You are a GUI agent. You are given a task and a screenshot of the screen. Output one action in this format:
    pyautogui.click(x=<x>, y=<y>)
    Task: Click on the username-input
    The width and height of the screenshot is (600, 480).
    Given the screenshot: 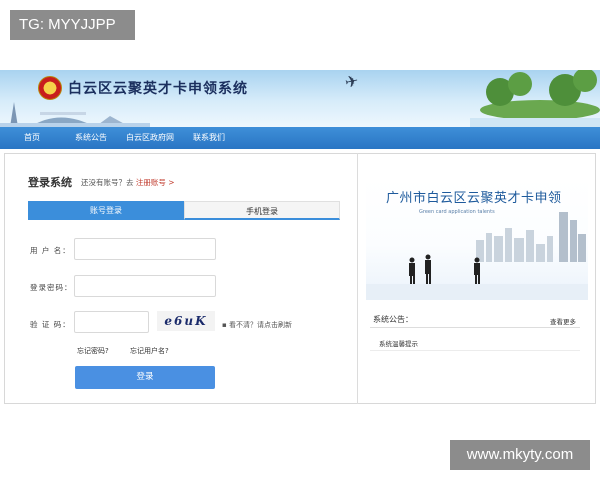 What is the action you would take?
    pyautogui.click(x=145, y=249)
    